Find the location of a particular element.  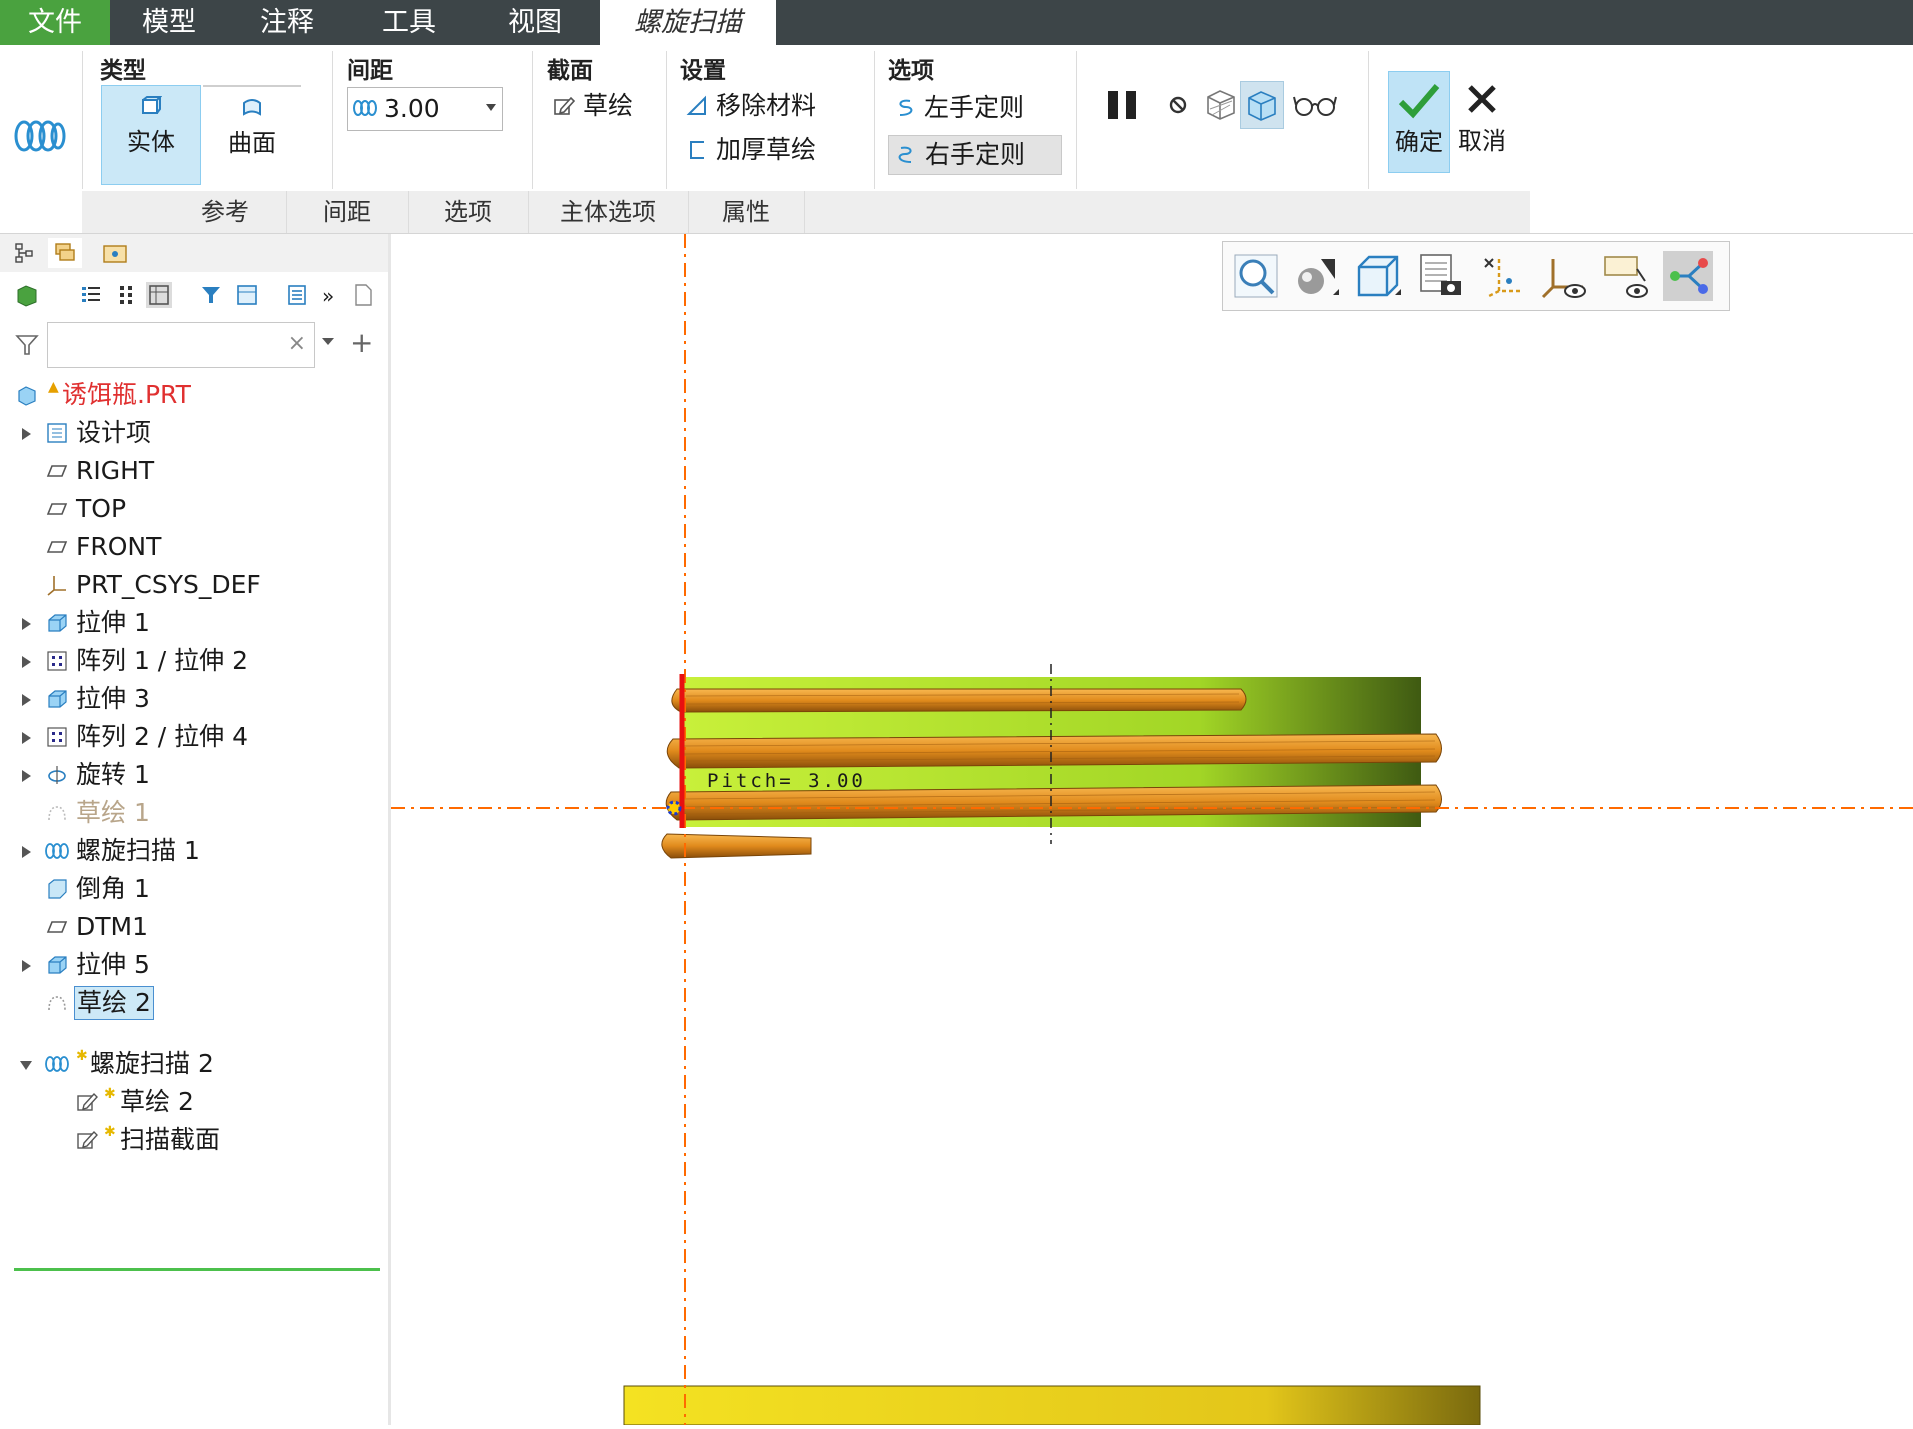

view-toolbar is located at coordinates (1476, 276).